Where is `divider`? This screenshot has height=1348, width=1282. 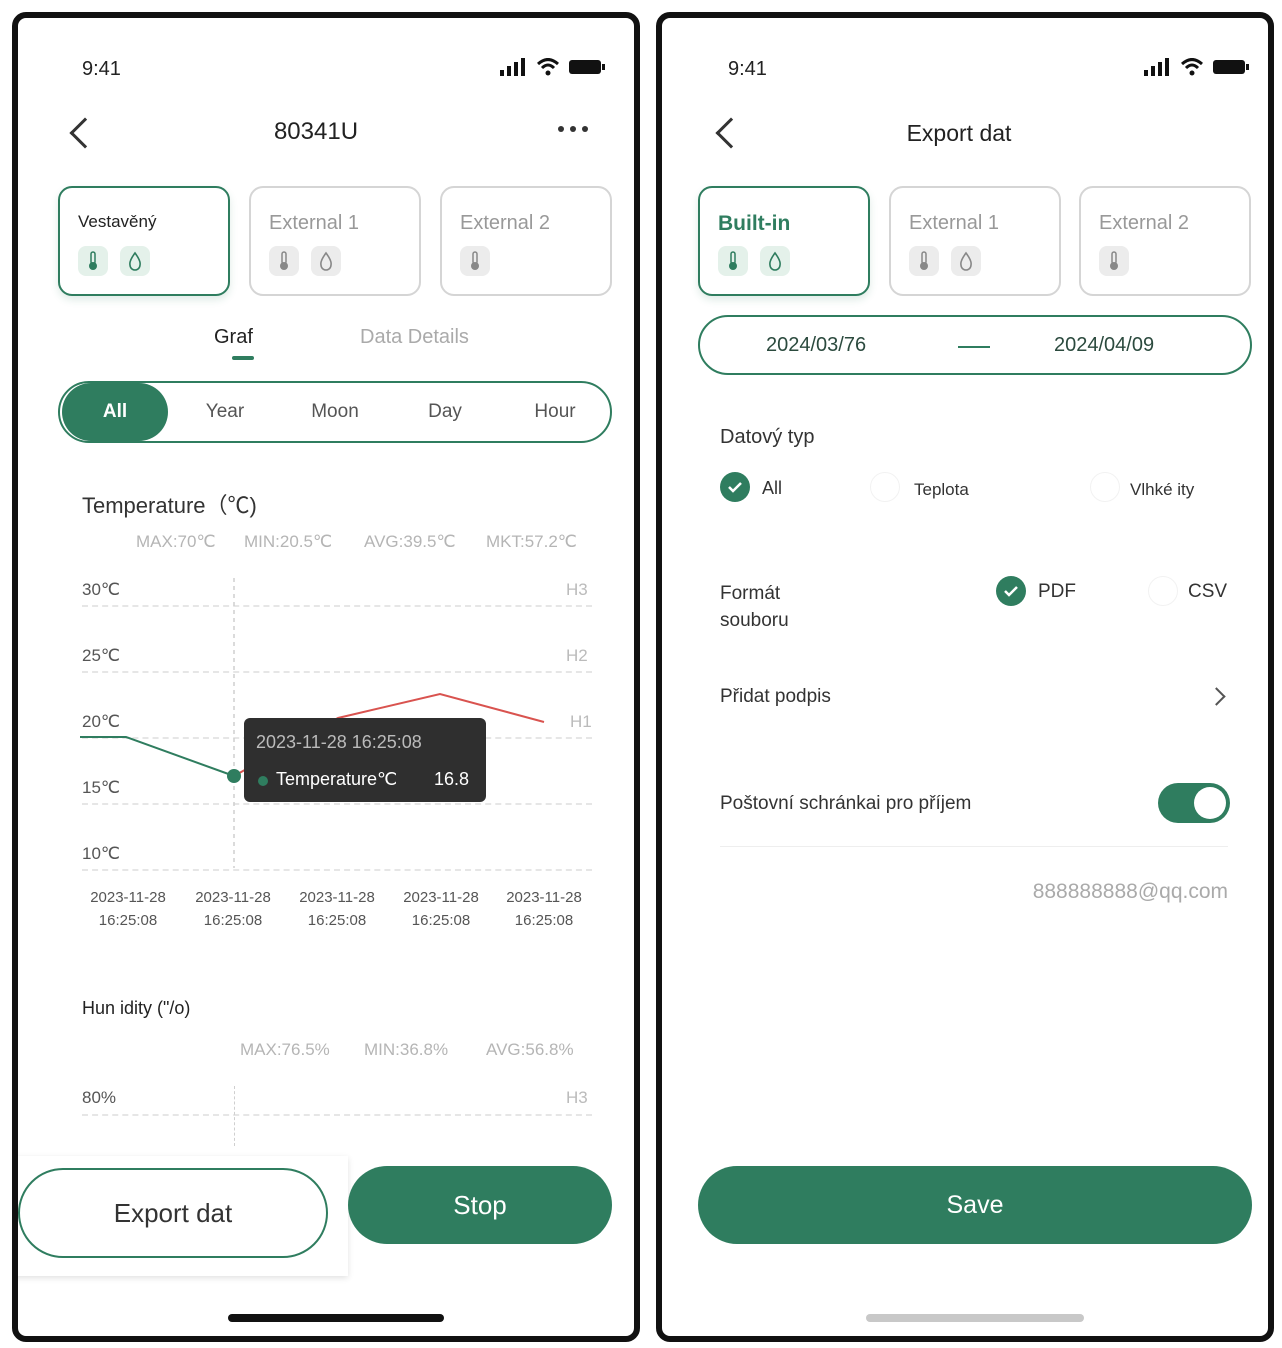 divider is located at coordinates (974, 846).